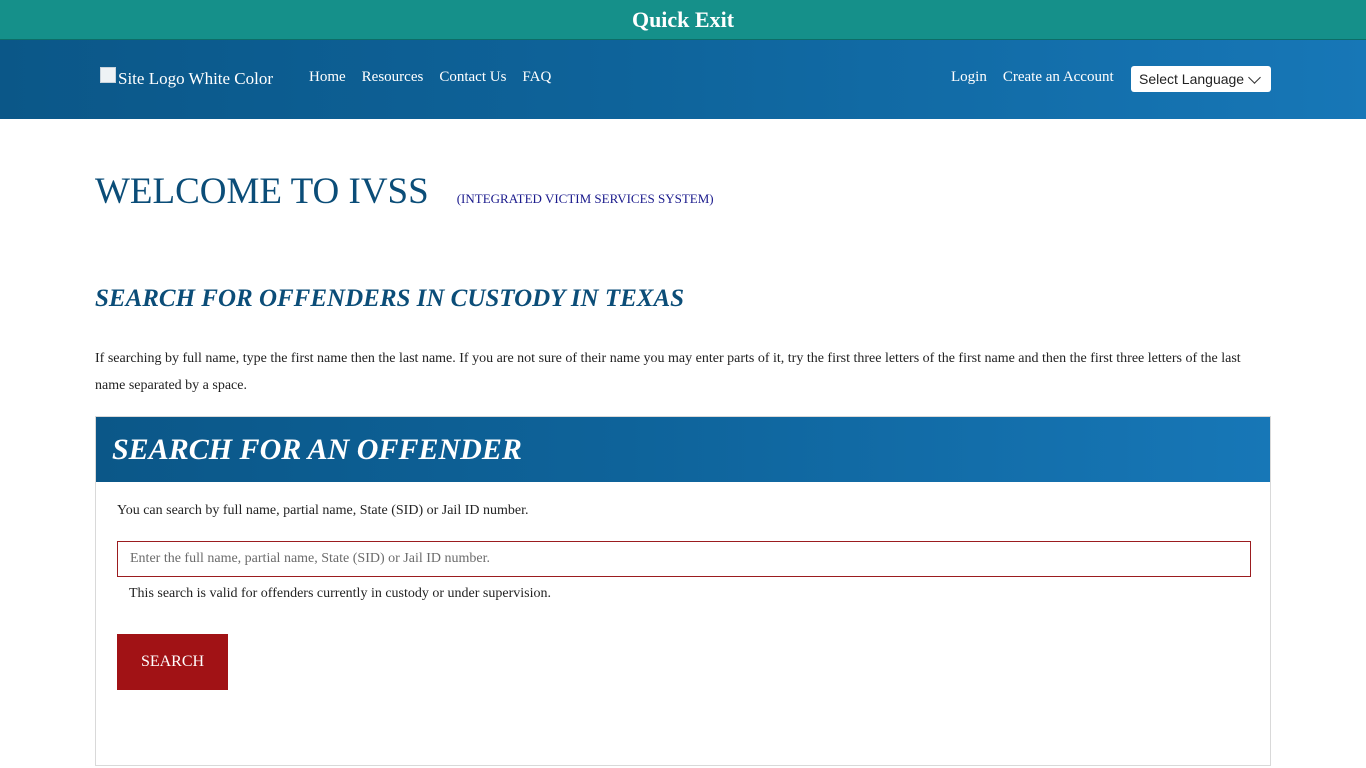 This screenshot has height=768, width=1366. Describe the element at coordinates (390, 298) in the screenshot. I see `section-title: SEARCH FOR OFFENDERS IN CUSTODY IN TEXAS` at that location.